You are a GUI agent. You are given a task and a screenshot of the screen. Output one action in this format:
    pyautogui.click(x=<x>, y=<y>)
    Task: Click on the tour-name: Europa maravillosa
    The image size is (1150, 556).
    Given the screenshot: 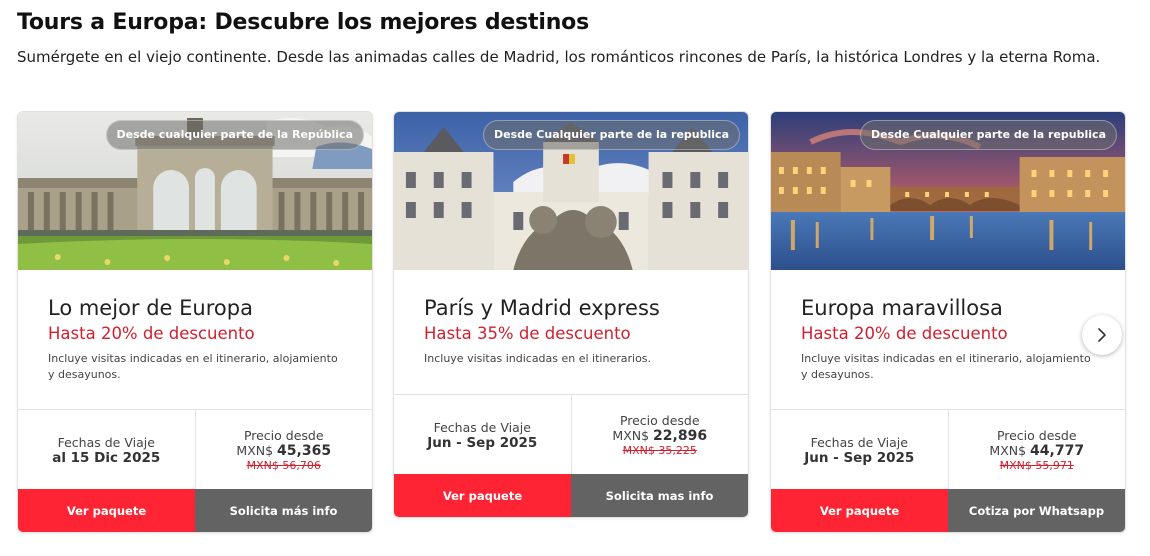 What is the action you would take?
    pyautogui.click(x=948, y=308)
    